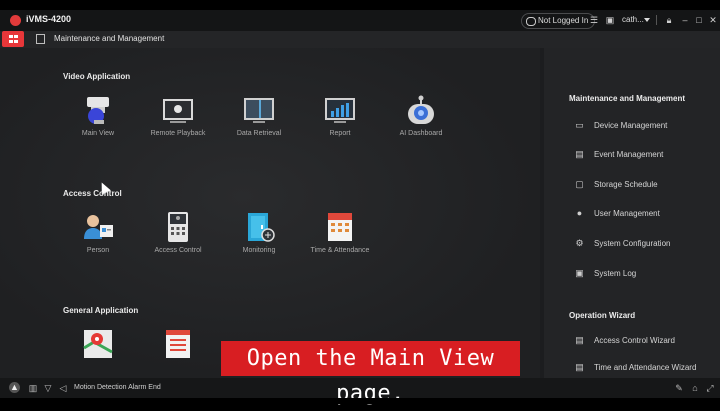 This screenshot has height=411, width=720. I want to click on menu-label: User Management, so click(627, 213).